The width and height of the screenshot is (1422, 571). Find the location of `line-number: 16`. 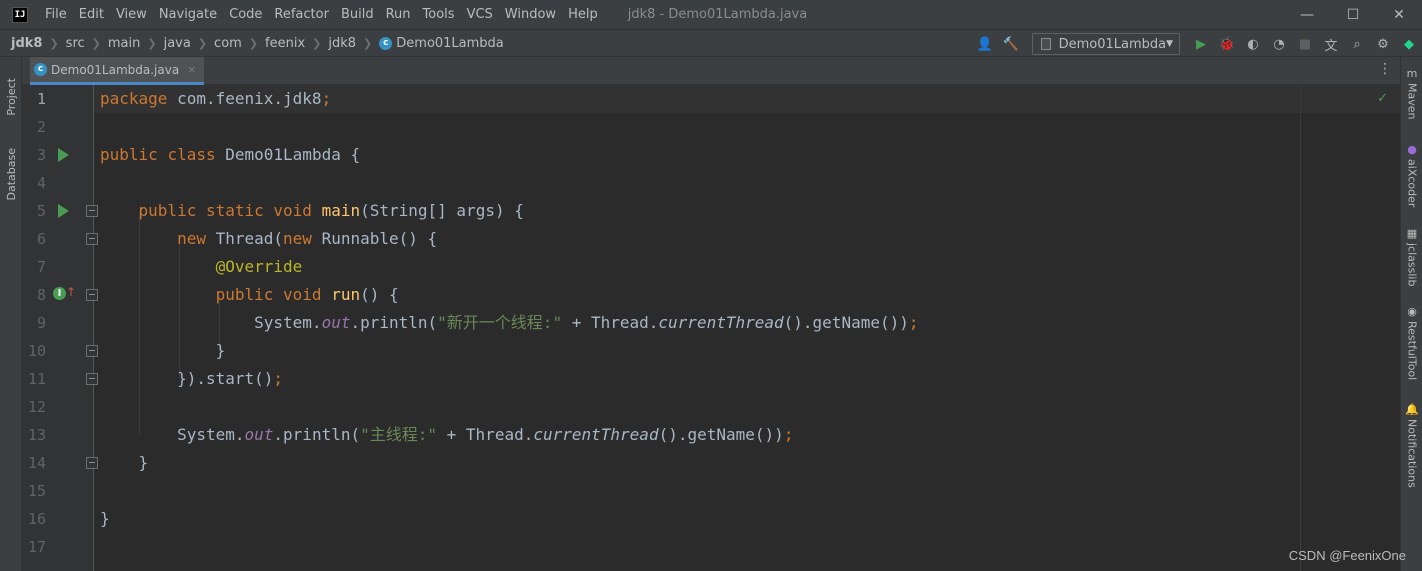

line-number: 16 is located at coordinates (36, 519).